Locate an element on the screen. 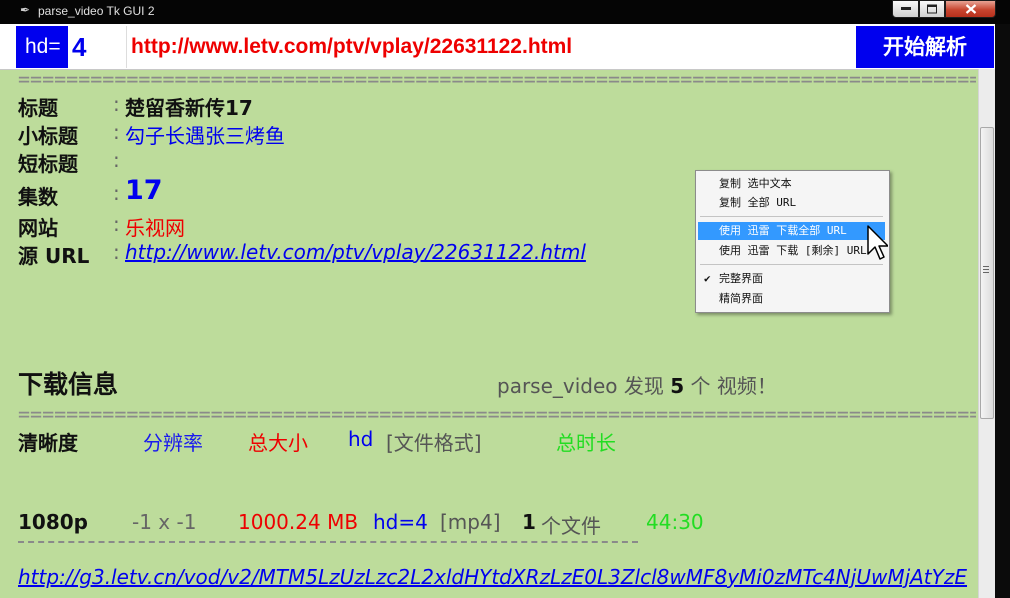 This screenshot has height=598, width=1010. menu-item-compact-interface: 精简界面 is located at coordinates (791, 299).